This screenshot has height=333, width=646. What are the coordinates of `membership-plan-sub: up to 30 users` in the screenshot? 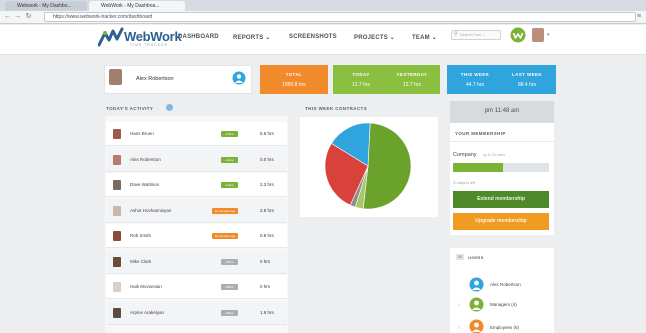 It's located at (494, 155).